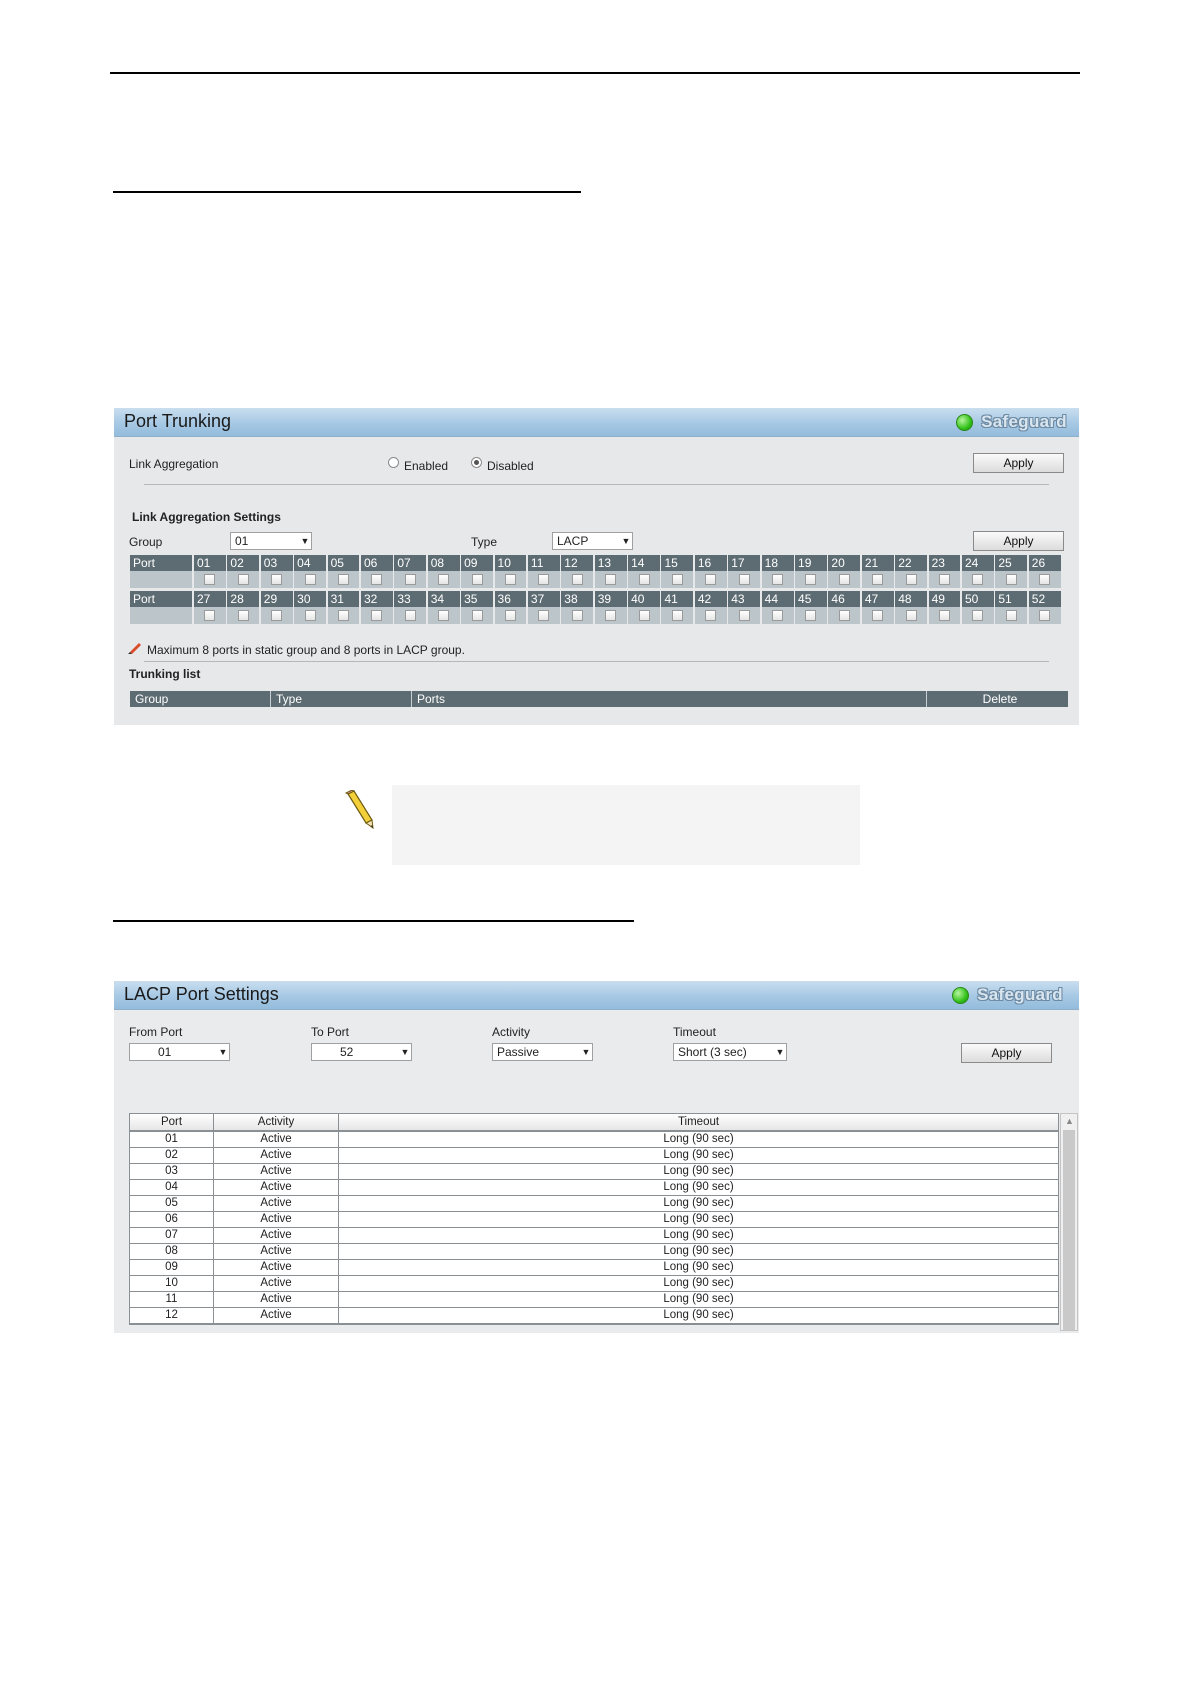 This screenshot has width=1191, height=1684. Describe the element at coordinates (710, 563) in the screenshot. I see `port-number: 16` at that location.